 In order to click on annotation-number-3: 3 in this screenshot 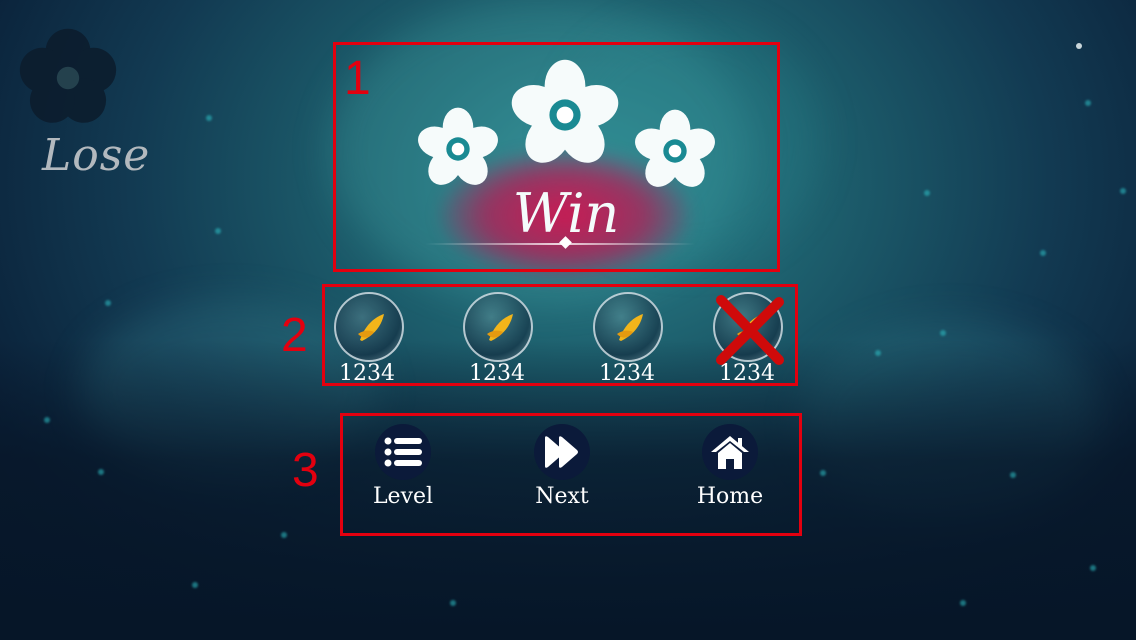, I will do `click(305, 470)`.